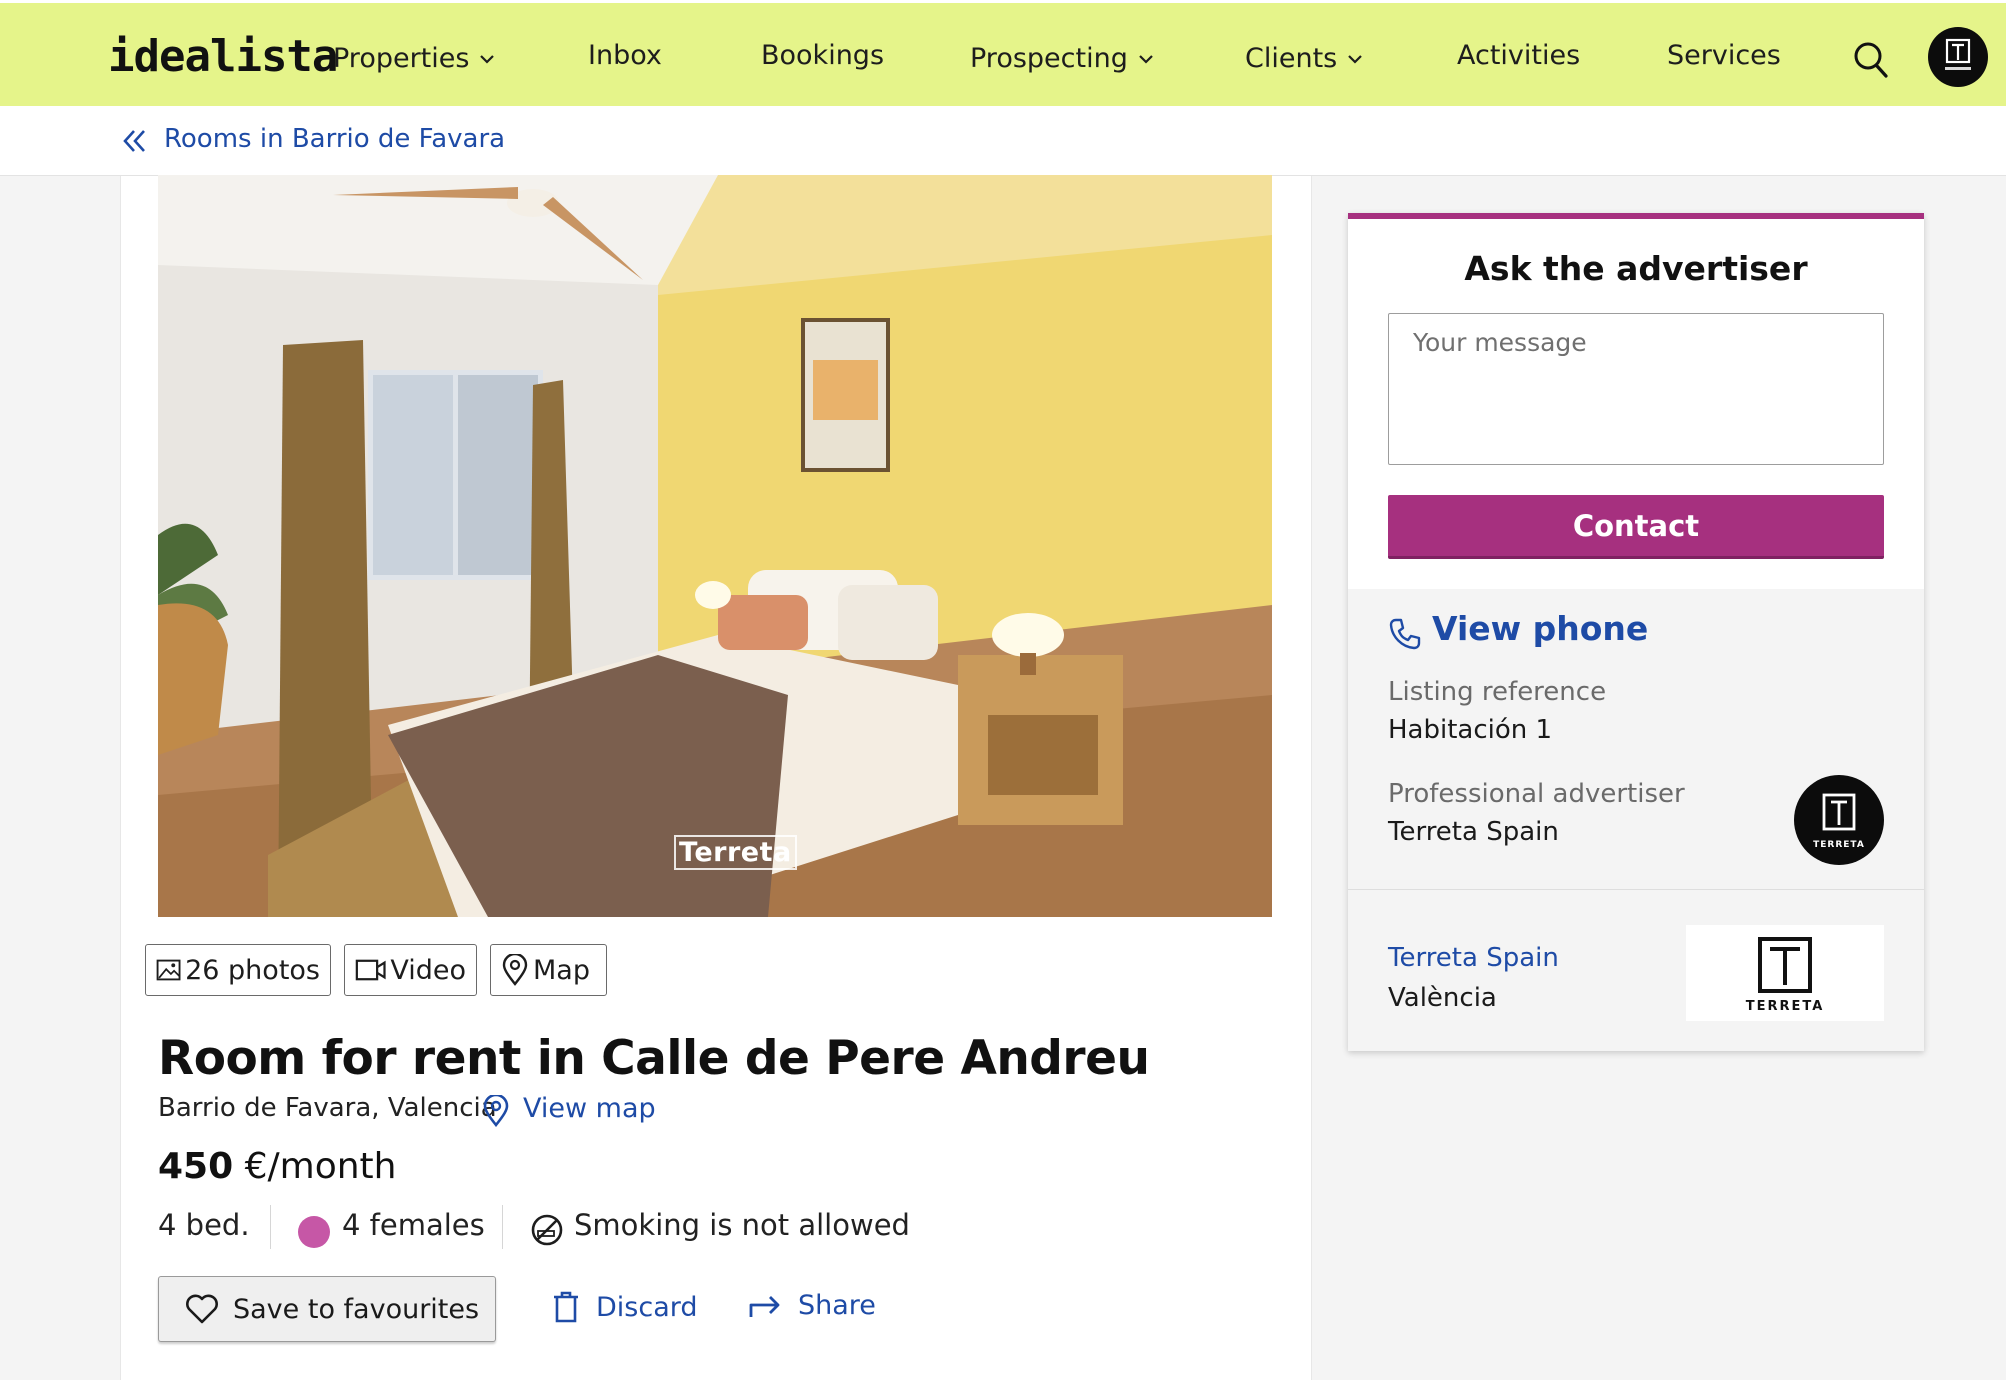 The image size is (2006, 1380). What do you see at coordinates (168, 970) in the screenshot?
I see `image-icon` at bounding box center [168, 970].